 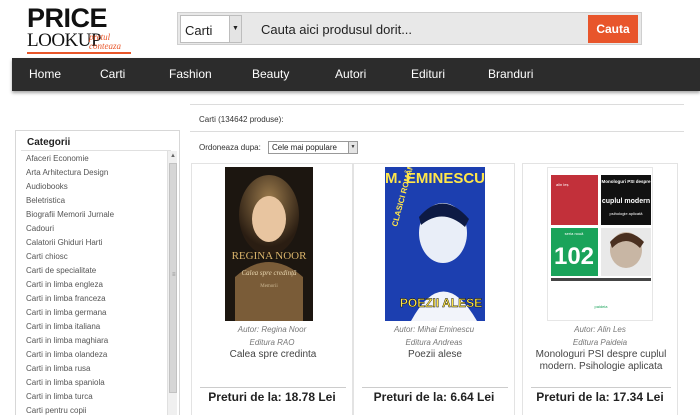 I want to click on sidebar-item: Beletristica, so click(x=45, y=201).